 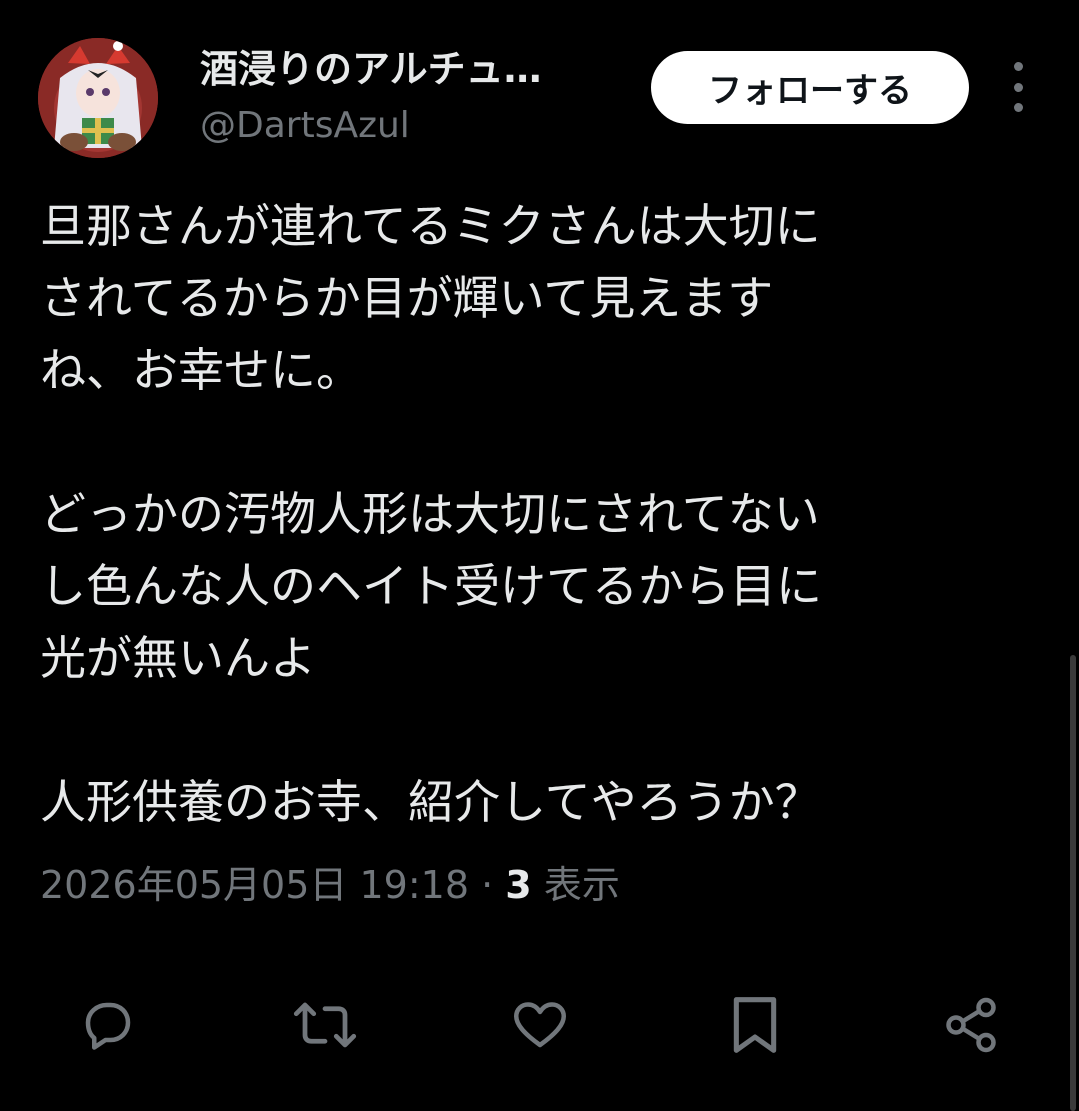 I want to click on post-metadata: 2026年05月05日 19:18 · 3 表示, so click(x=330, y=885).